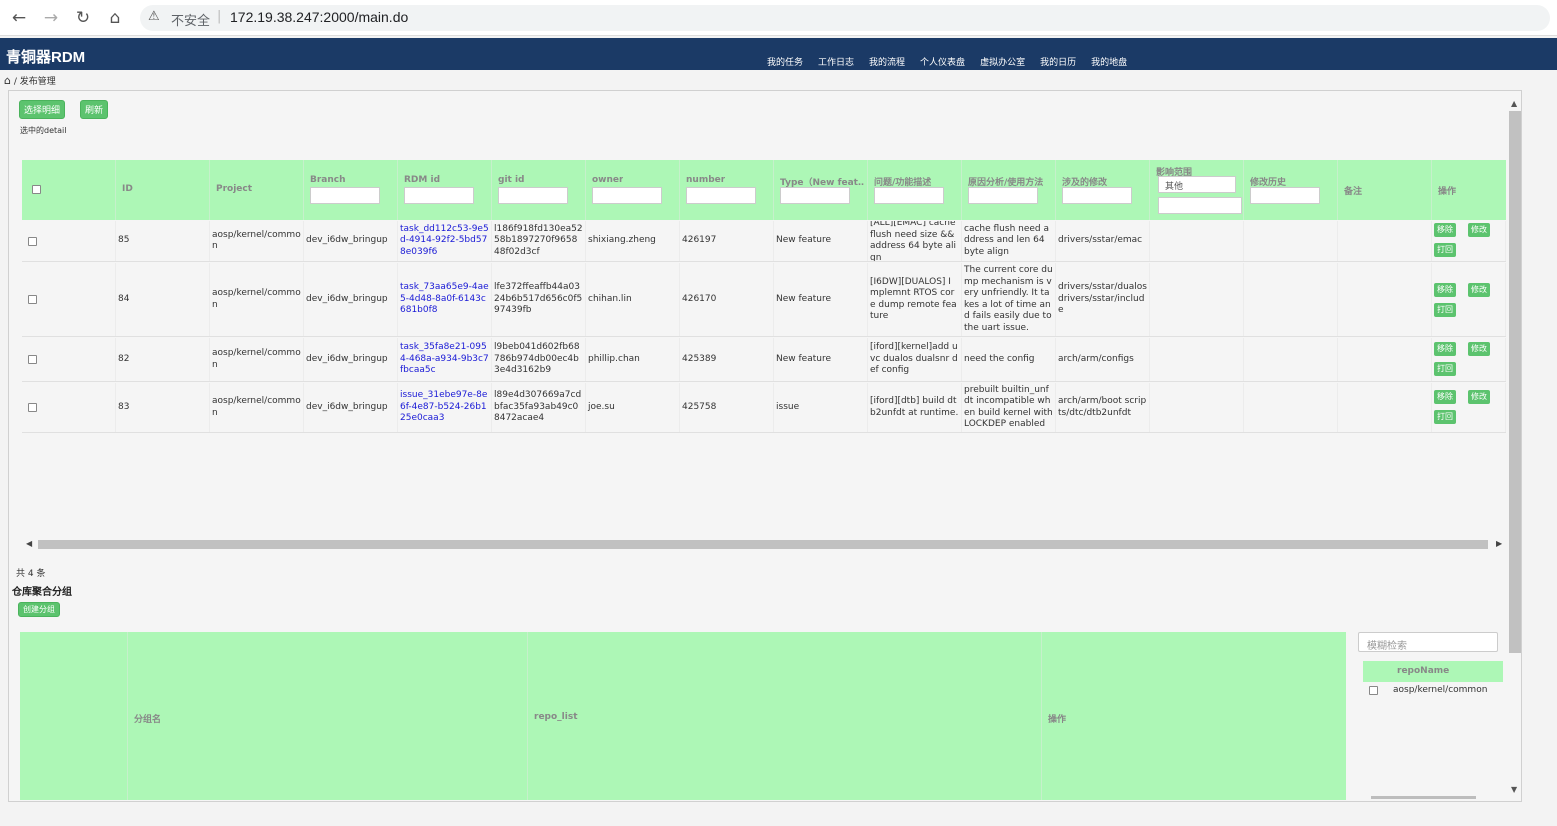 This screenshot has width=1557, height=826. Describe the element at coordinates (1499, 543) in the screenshot. I see `scroll-right-icon: ▶` at that location.